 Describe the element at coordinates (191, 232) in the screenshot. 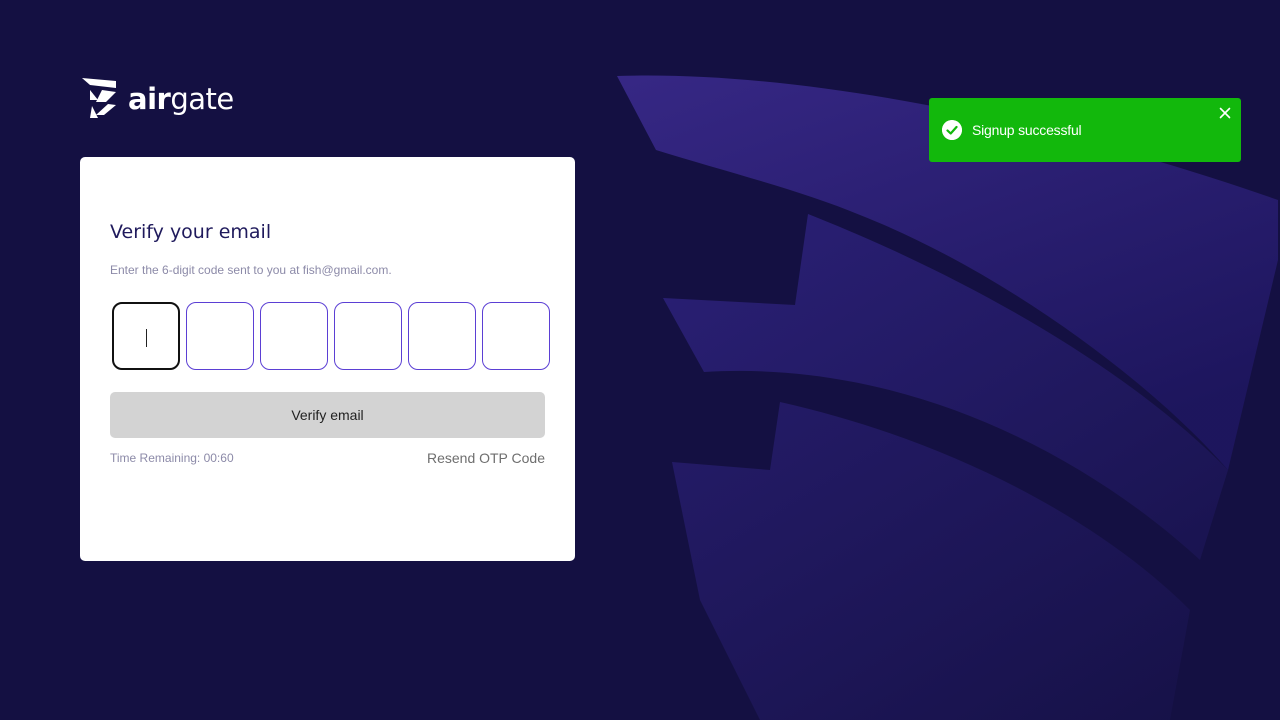

I see `page-title: Verify your email` at that location.